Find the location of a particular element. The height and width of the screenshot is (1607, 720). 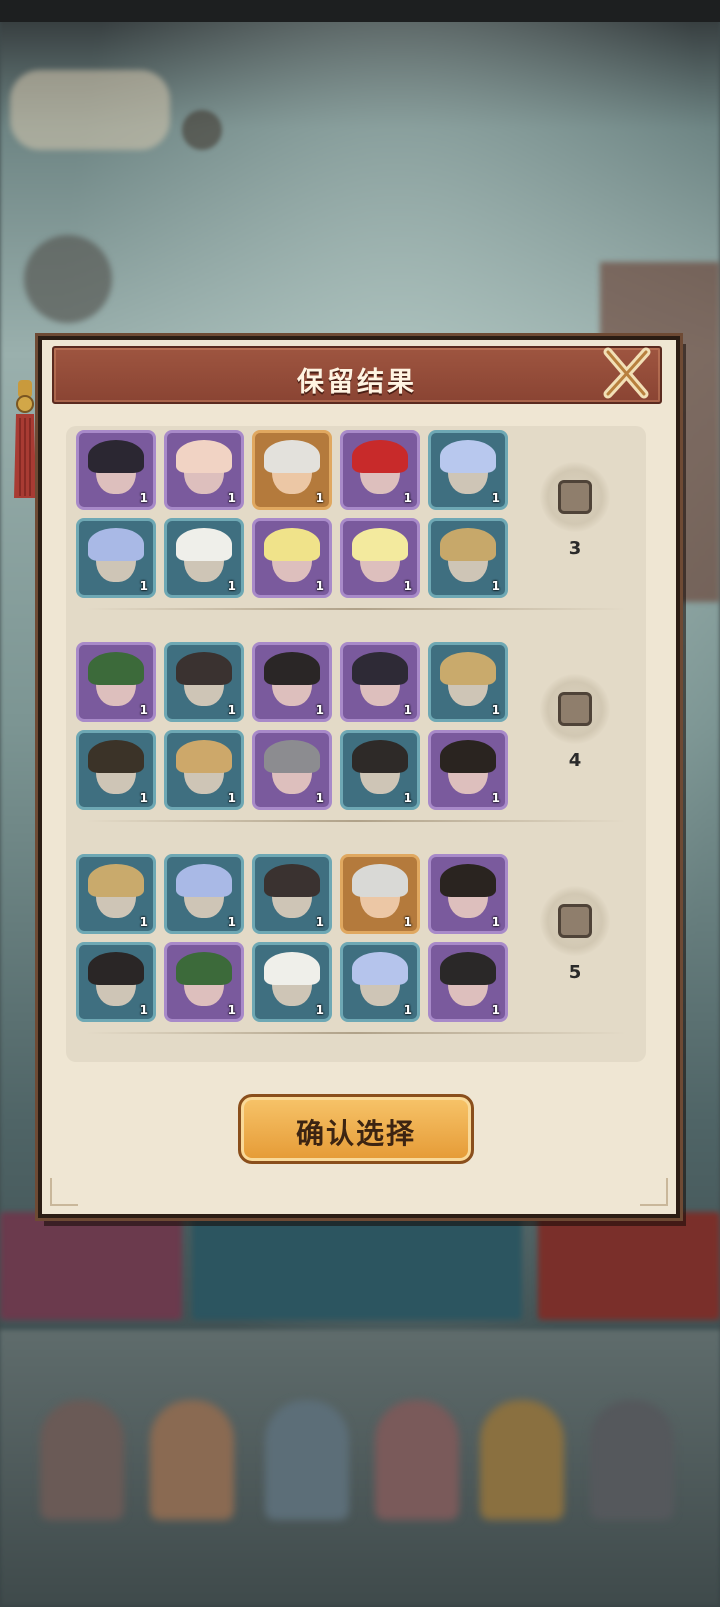

result-group-3: 1 1 1 1 1 1 1 1 1 1 5 is located at coordinates (356, 949).